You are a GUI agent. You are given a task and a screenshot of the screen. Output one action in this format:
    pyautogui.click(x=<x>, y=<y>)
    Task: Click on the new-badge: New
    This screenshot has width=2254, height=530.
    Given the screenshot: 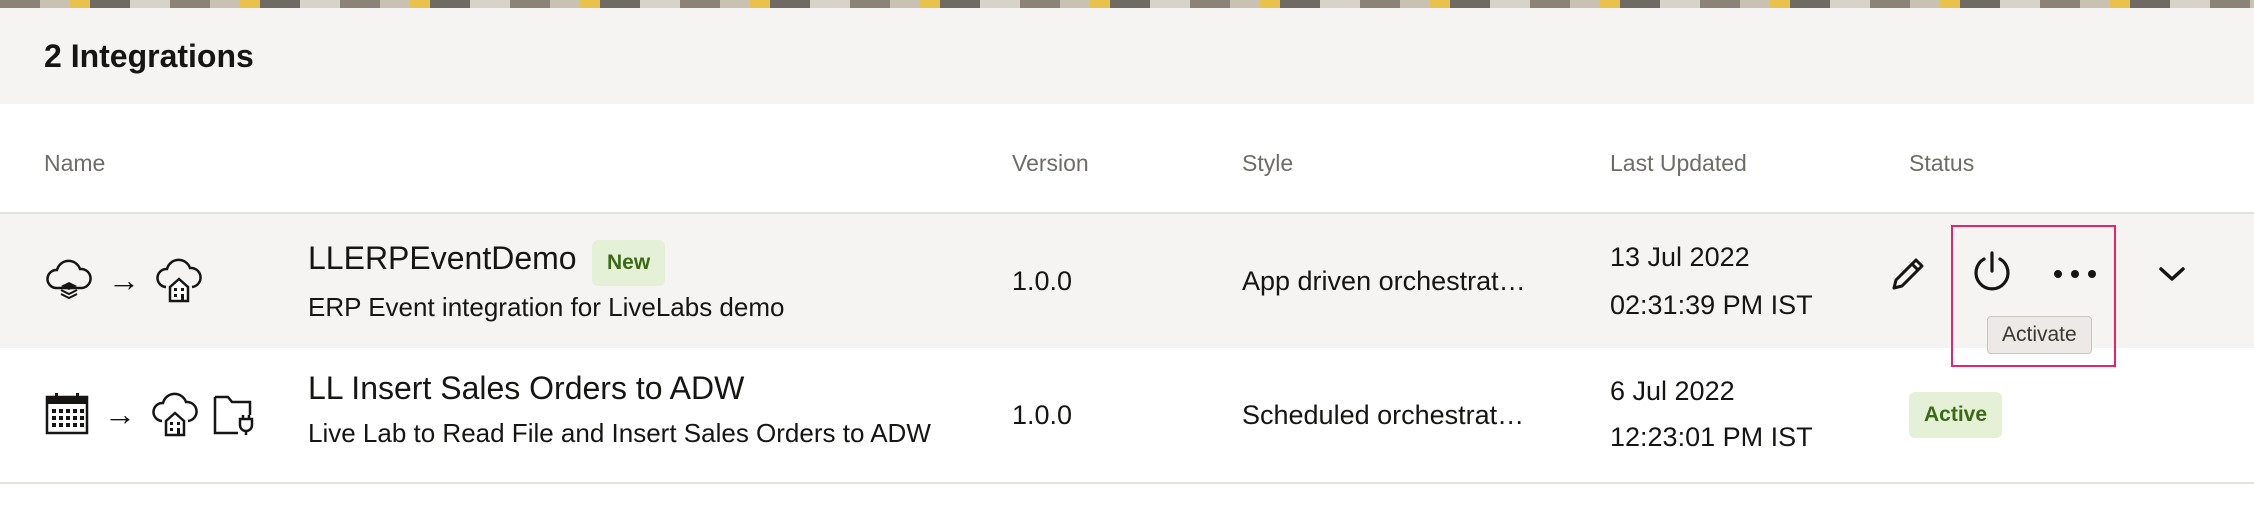 What is the action you would take?
    pyautogui.click(x=629, y=263)
    